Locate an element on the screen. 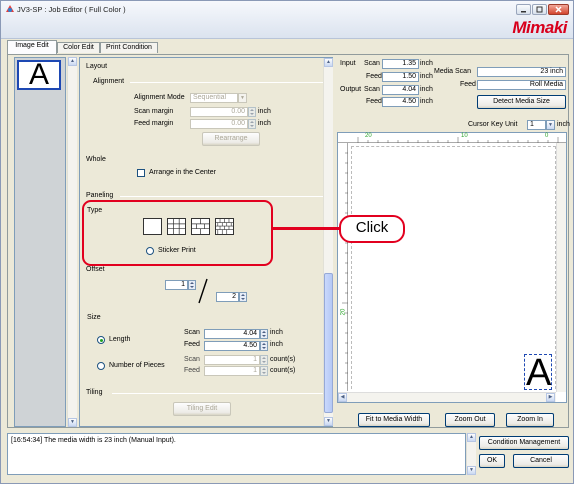 This screenshot has height=484, width=574. output-scan-value: 4.04 is located at coordinates (400, 90).